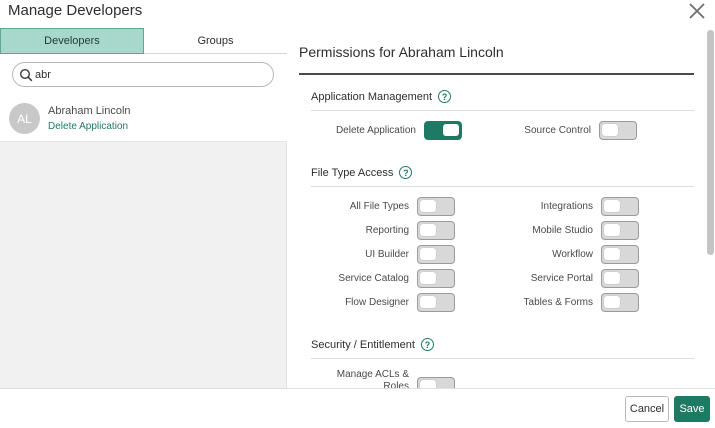  Describe the element at coordinates (387, 254) in the screenshot. I see `perm-label-ui-builder: UI Builder` at that location.